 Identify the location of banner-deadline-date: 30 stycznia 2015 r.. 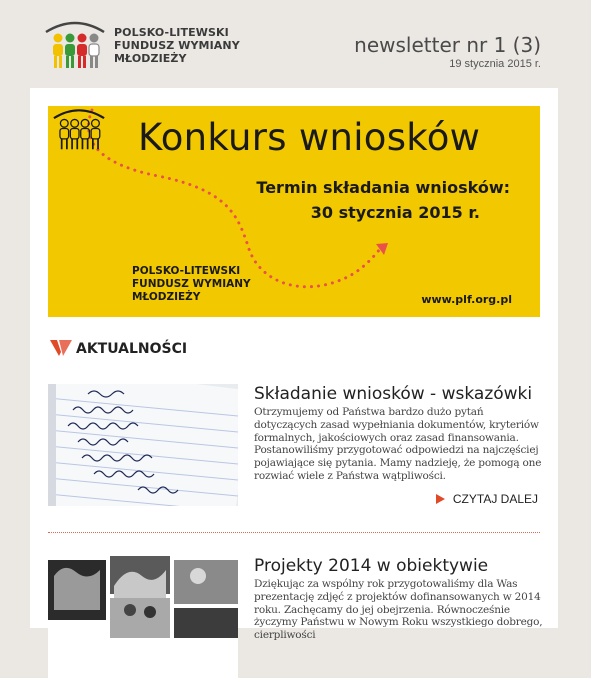
(395, 212).